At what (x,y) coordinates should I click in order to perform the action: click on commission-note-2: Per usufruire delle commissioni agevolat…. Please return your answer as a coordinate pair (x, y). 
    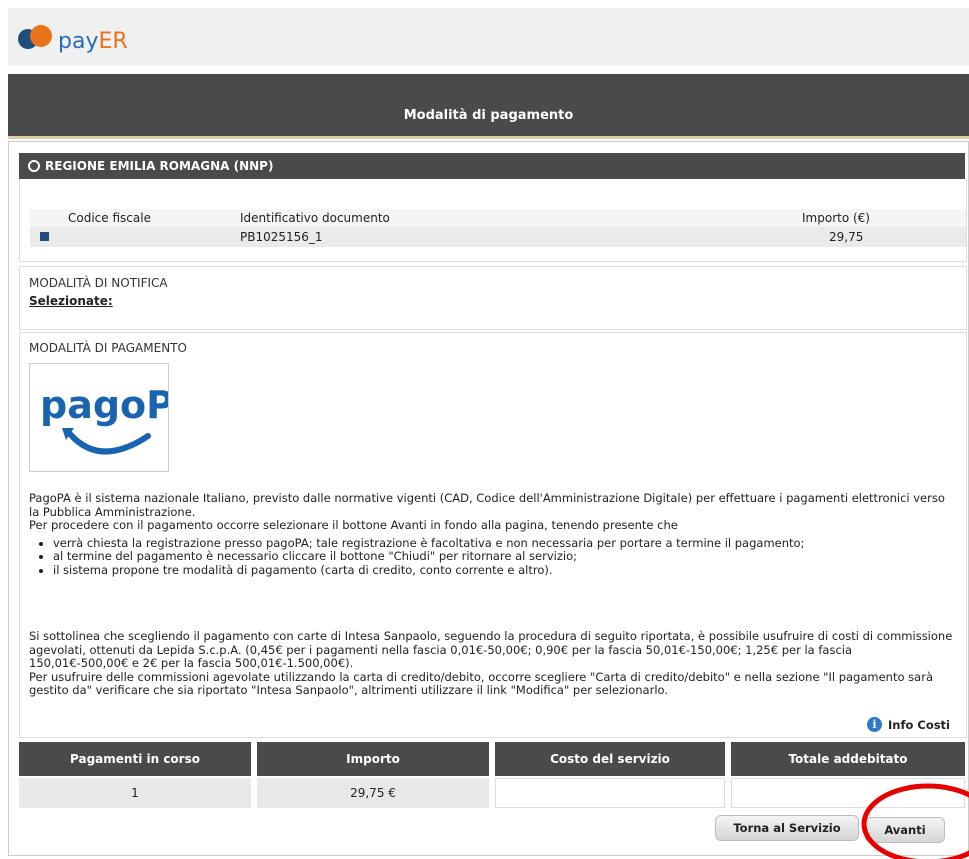
    Looking at the image, I should click on (481, 683).